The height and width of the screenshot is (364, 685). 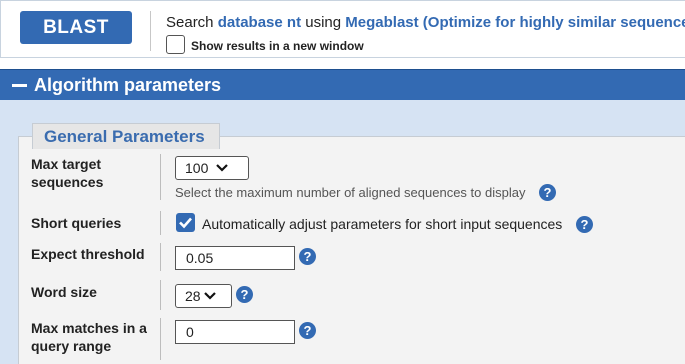 I want to click on max-matches-input: 0, so click(x=235, y=332).